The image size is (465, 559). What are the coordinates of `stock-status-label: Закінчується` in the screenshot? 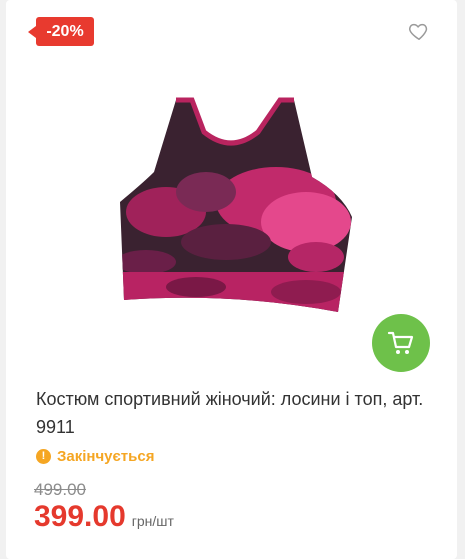 It's located at (106, 456).